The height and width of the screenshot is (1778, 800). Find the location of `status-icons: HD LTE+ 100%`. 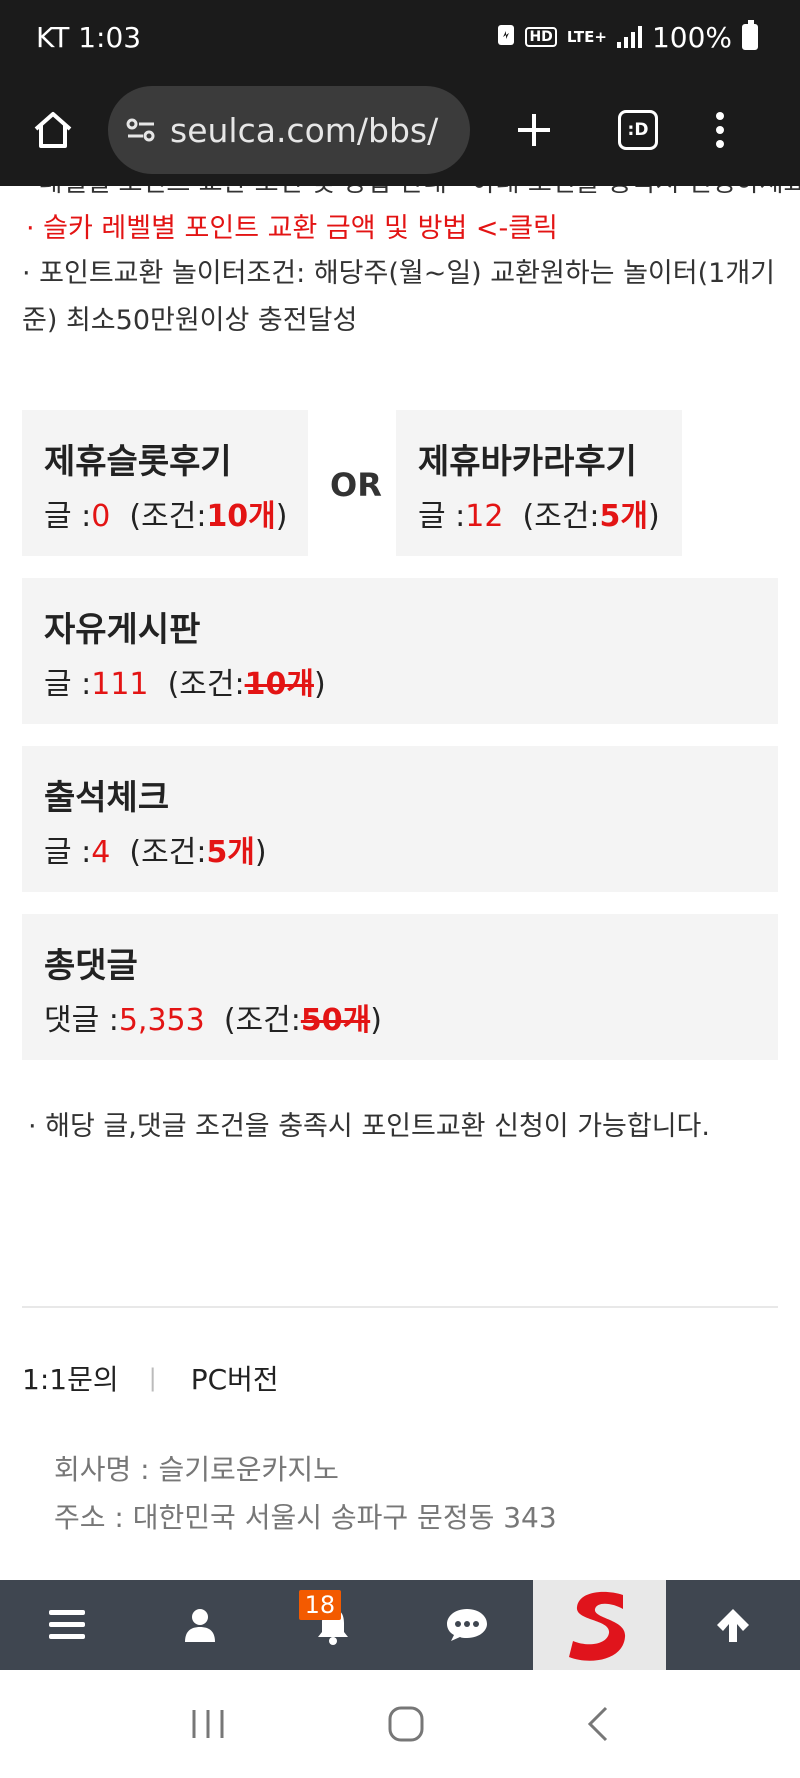

status-icons: HD LTE+ 100% is located at coordinates (627, 37).